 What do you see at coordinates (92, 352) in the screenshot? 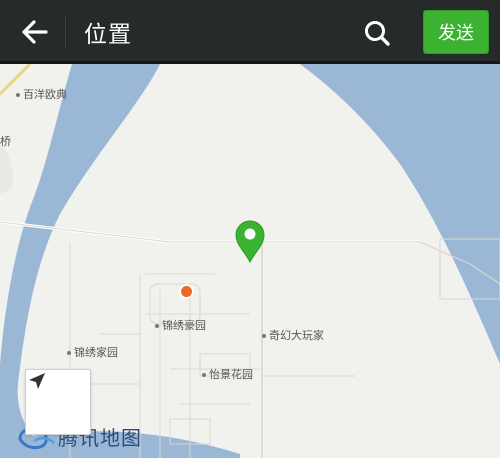
I see `poi-jinxiu-jiayuan: 锦绣家园` at bounding box center [92, 352].